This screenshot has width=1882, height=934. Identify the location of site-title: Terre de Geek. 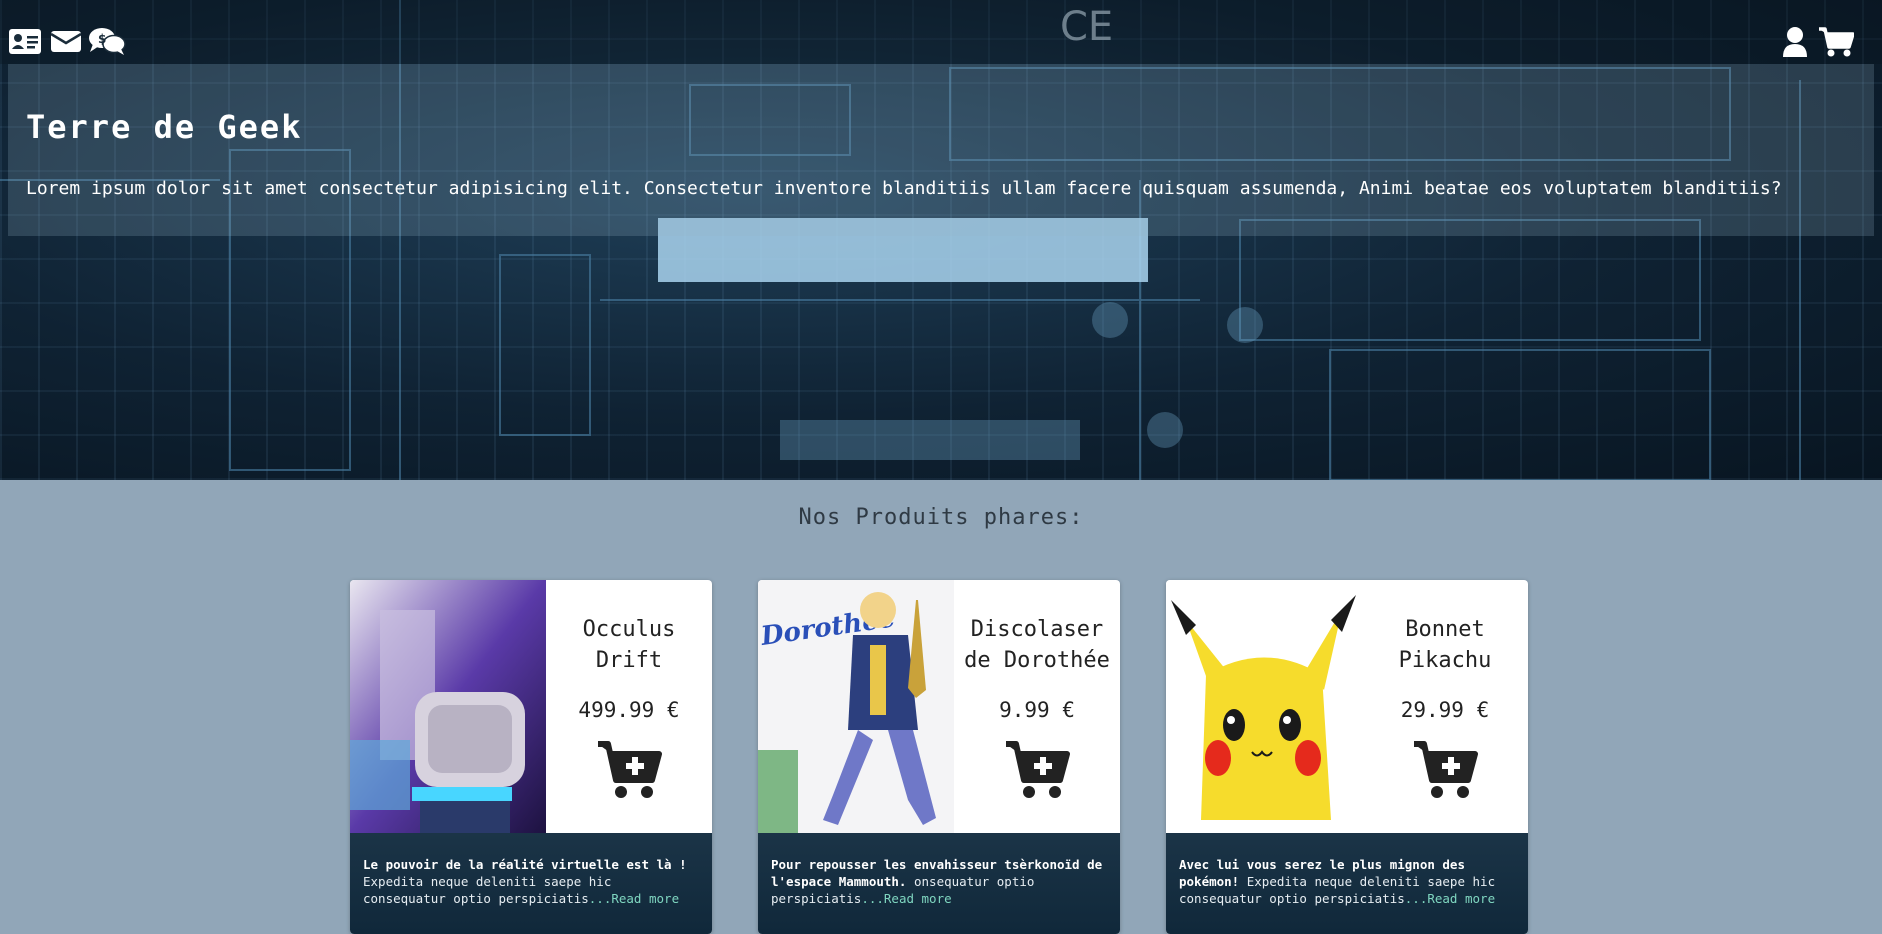
(164, 127).